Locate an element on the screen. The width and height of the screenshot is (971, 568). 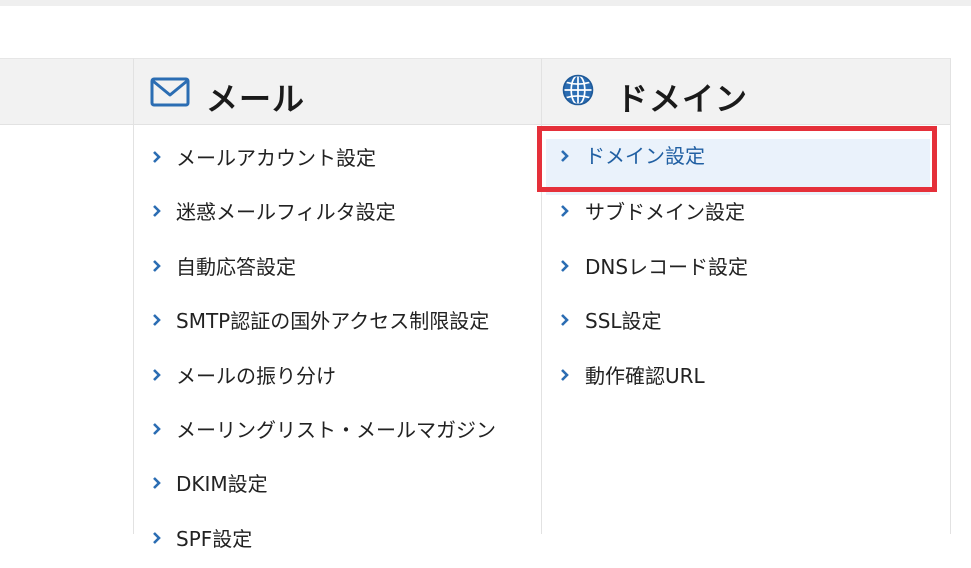
menu-item-label: DNSレコード設定 is located at coordinates (667, 266).